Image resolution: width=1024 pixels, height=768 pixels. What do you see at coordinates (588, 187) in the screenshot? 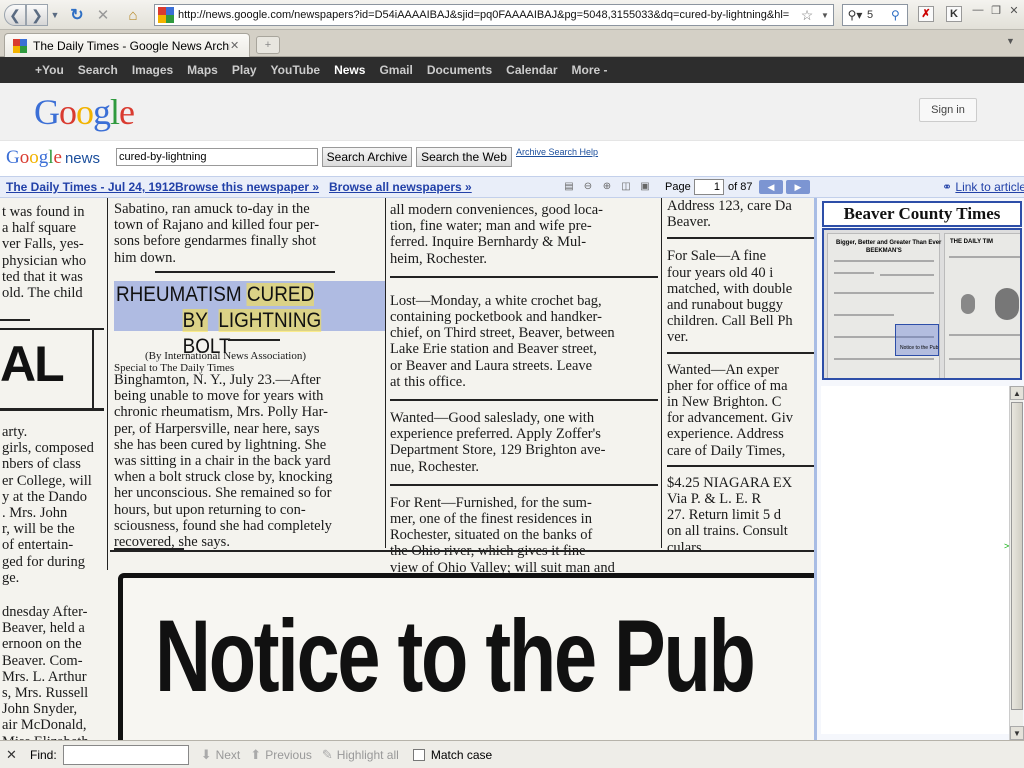
I see `zoom-out-icon: ⊖` at bounding box center [588, 187].